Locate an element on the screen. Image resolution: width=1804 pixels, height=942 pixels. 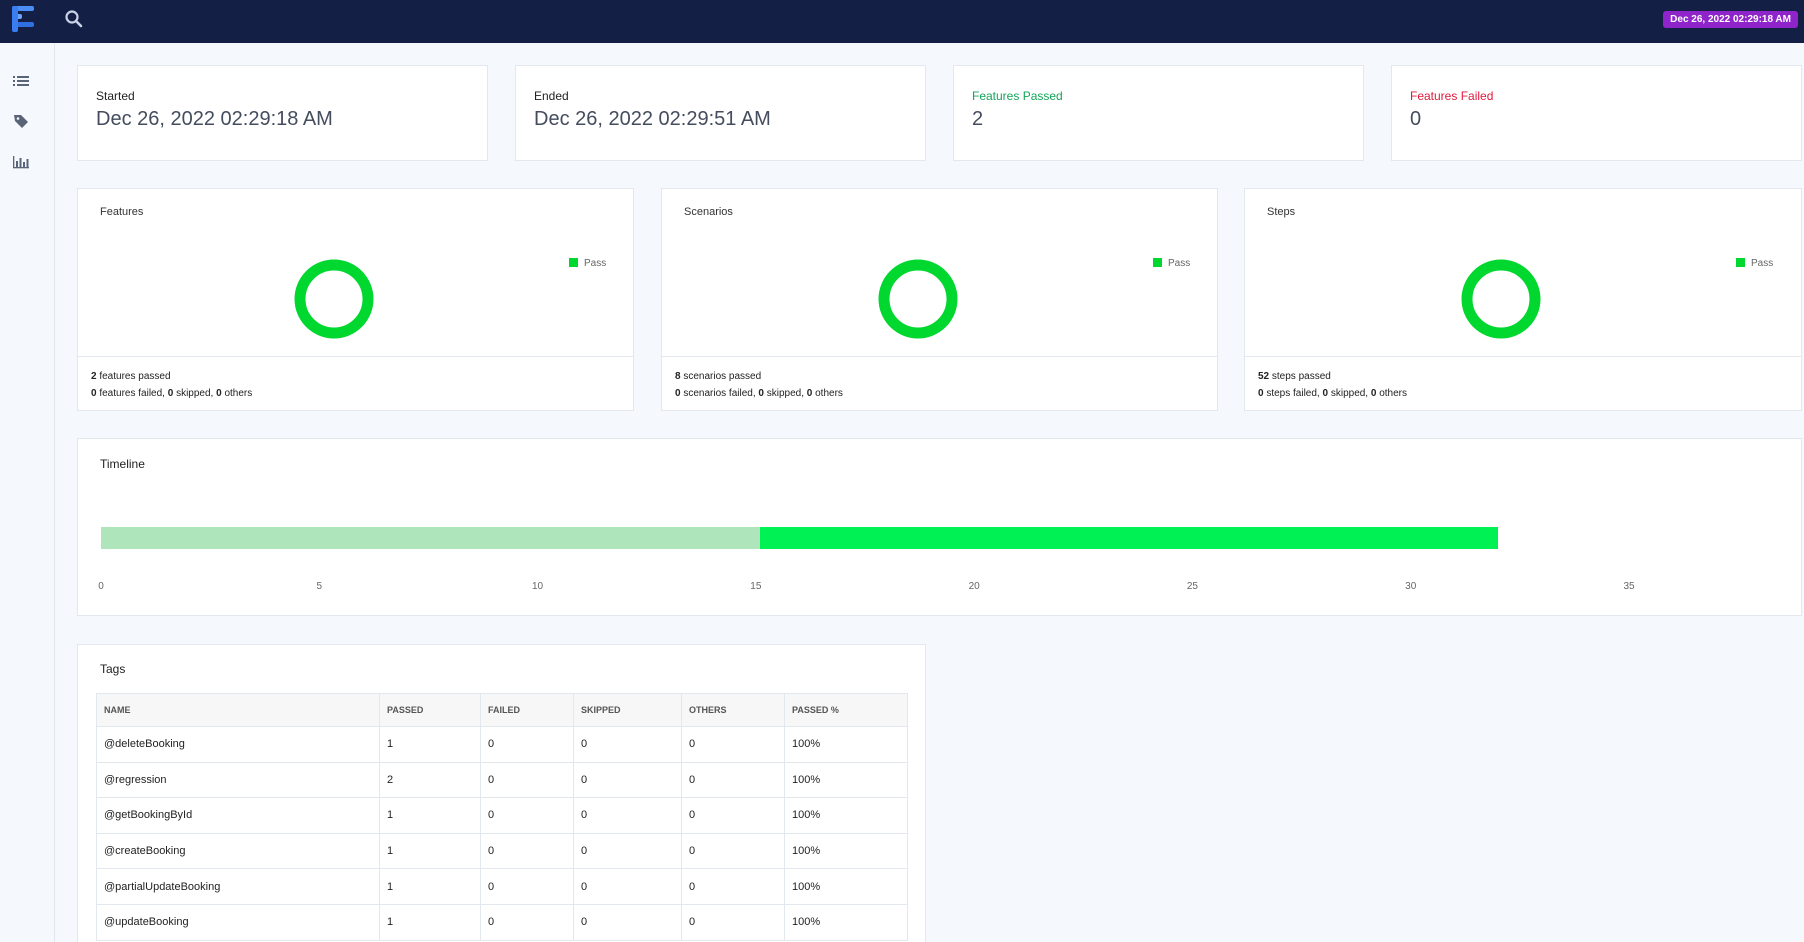
table-row: @partialUpdateBooking 1 0 0 0 100% is located at coordinates (502, 886).